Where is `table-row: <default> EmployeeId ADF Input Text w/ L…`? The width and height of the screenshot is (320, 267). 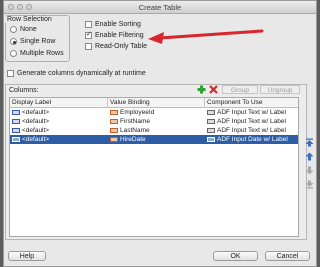
table-row: <default> EmployeeId ADF Input Text w/ L… is located at coordinates (154, 112).